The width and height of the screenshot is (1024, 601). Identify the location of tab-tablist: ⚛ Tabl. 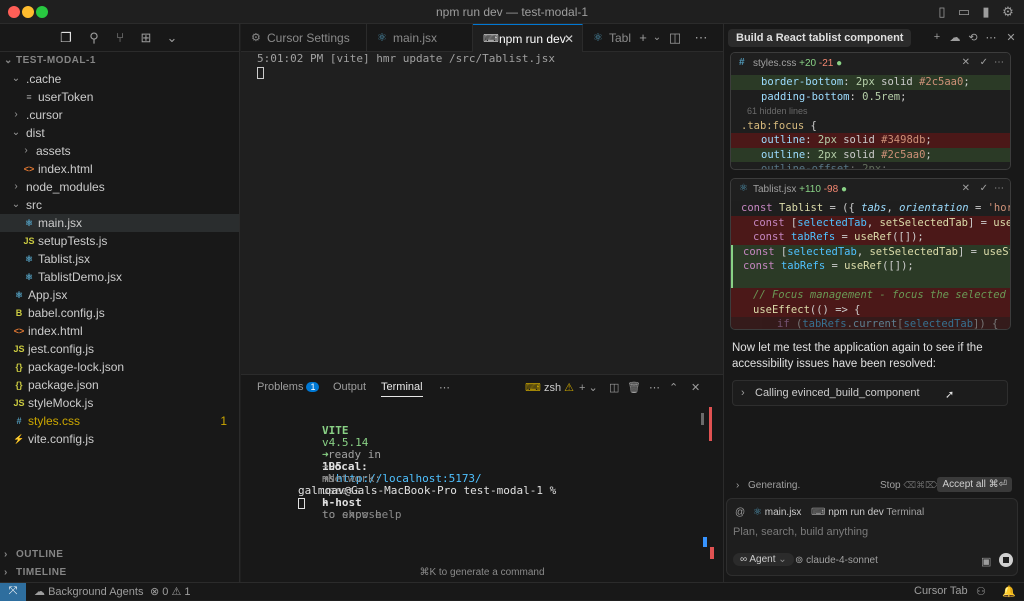
(609, 38).